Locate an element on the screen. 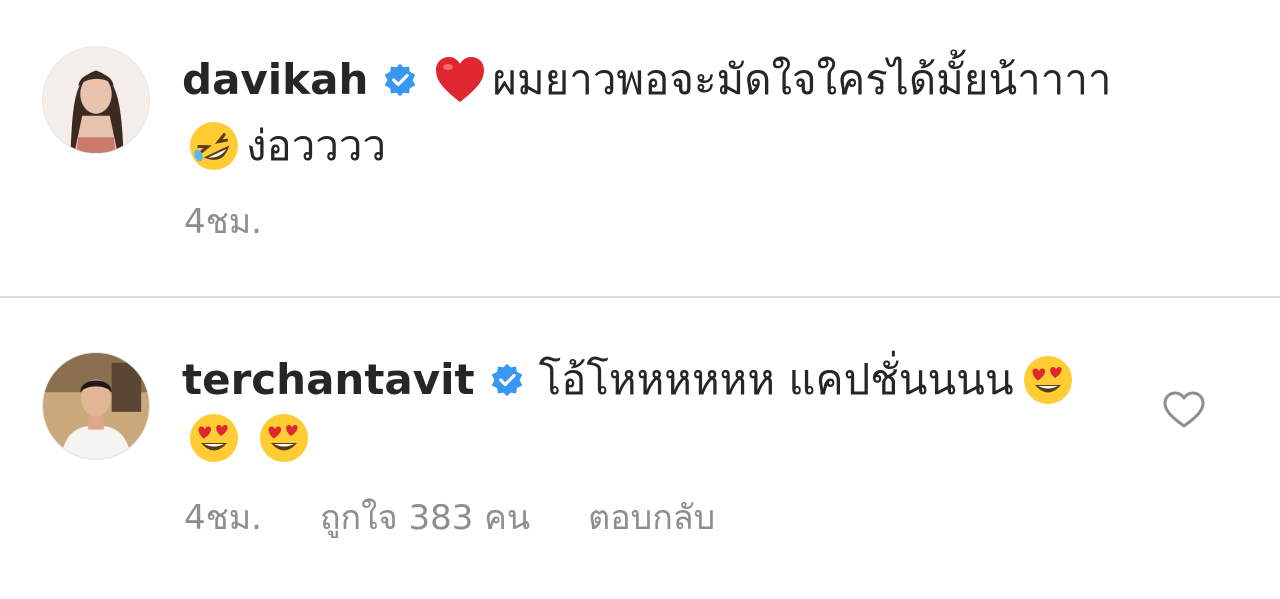 This screenshot has height=599, width=1280. comment-meta: 4ชม. ถูกใจ 383 คน ตอบกลับ is located at coordinates (478, 518).